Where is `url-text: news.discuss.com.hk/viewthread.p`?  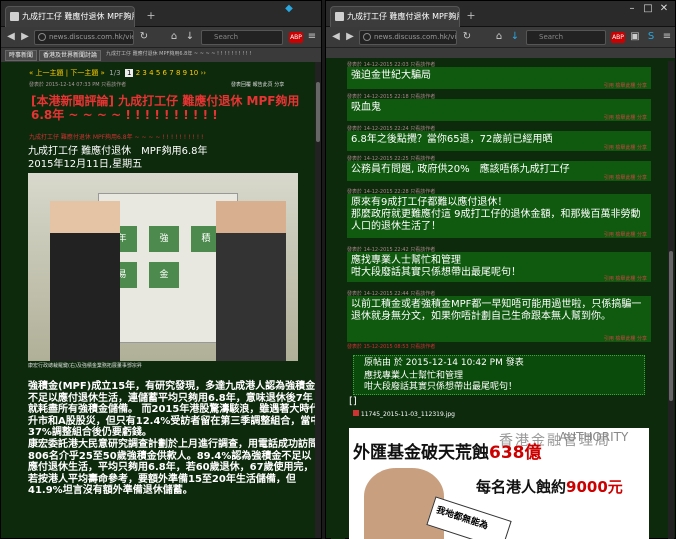
url-text: news.discuss.com.hk/viewthread.p is located at coordinates (91, 37).